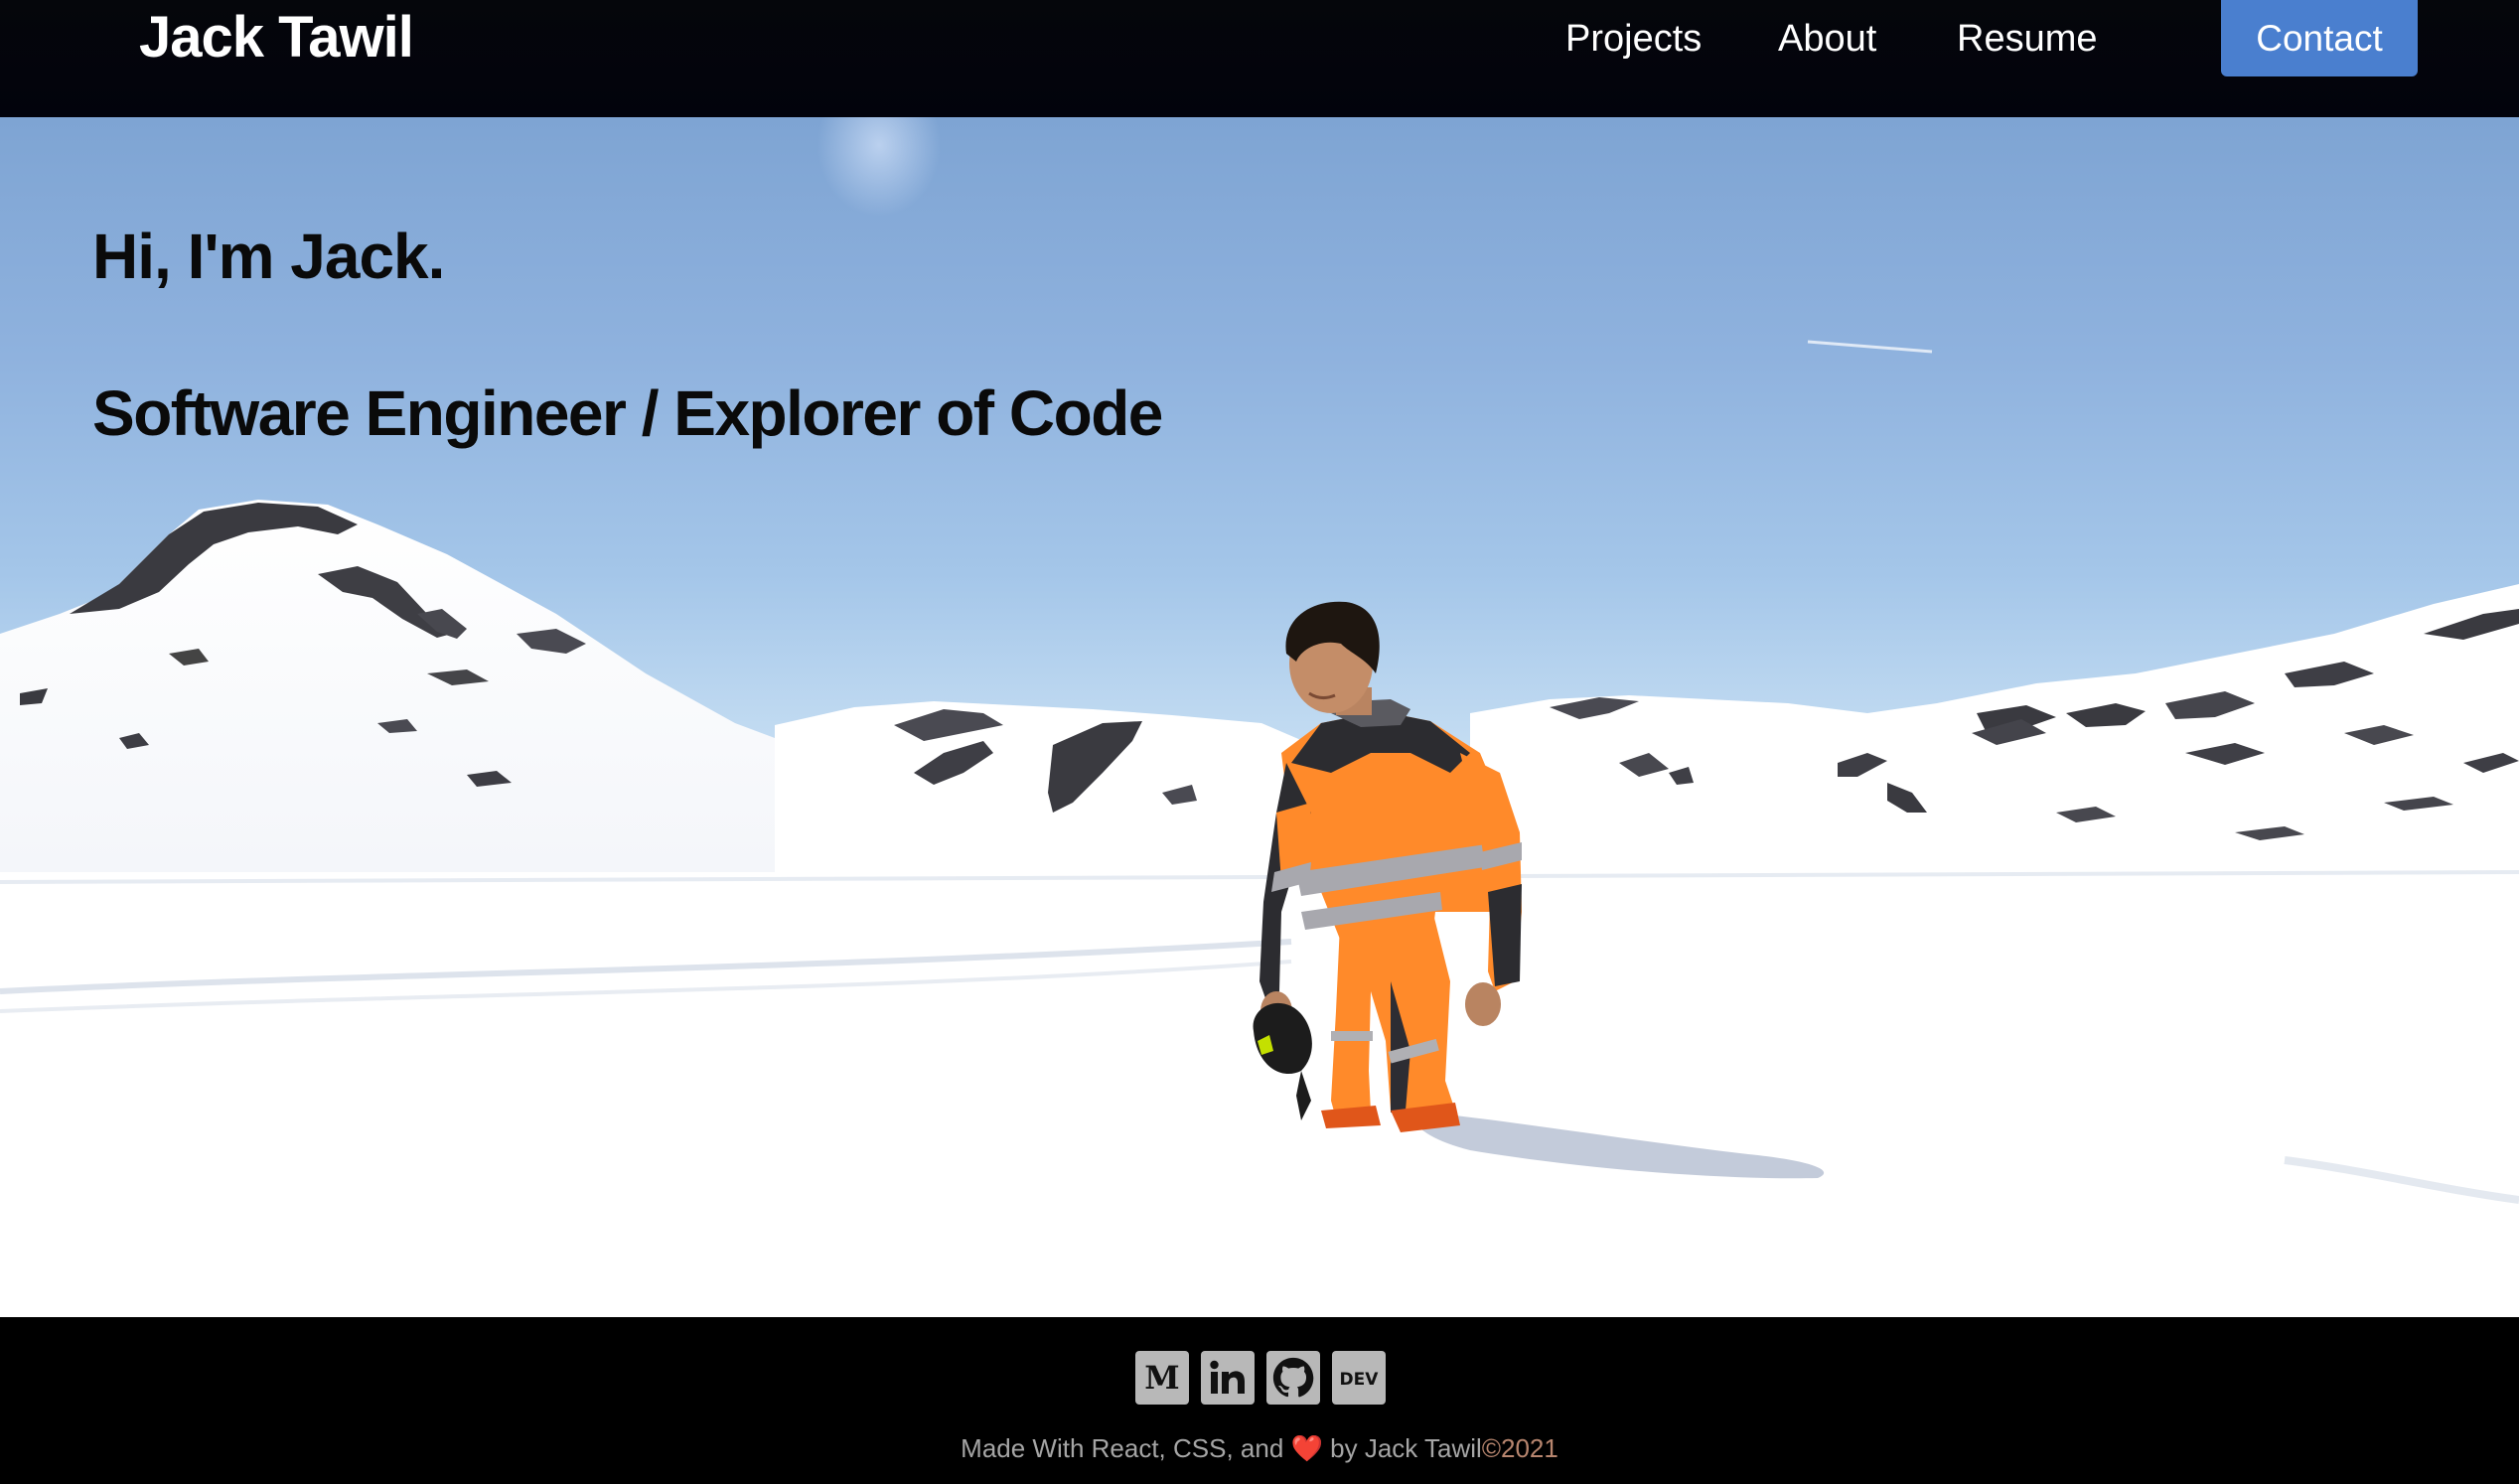 The width and height of the screenshot is (2519, 1484). Describe the element at coordinates (2027, 39) in the screenshot. I see `nav-link-resume: Resume` at that location.